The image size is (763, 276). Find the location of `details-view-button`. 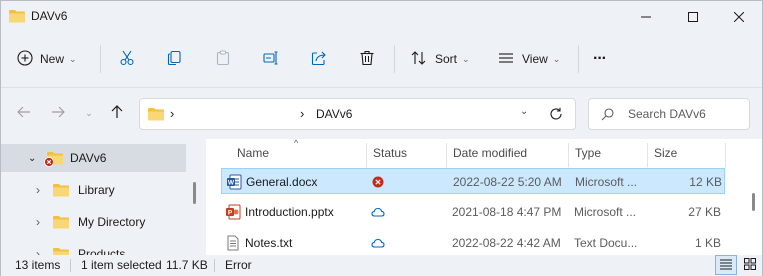

details-view-button is located at coordinates (726, 265).